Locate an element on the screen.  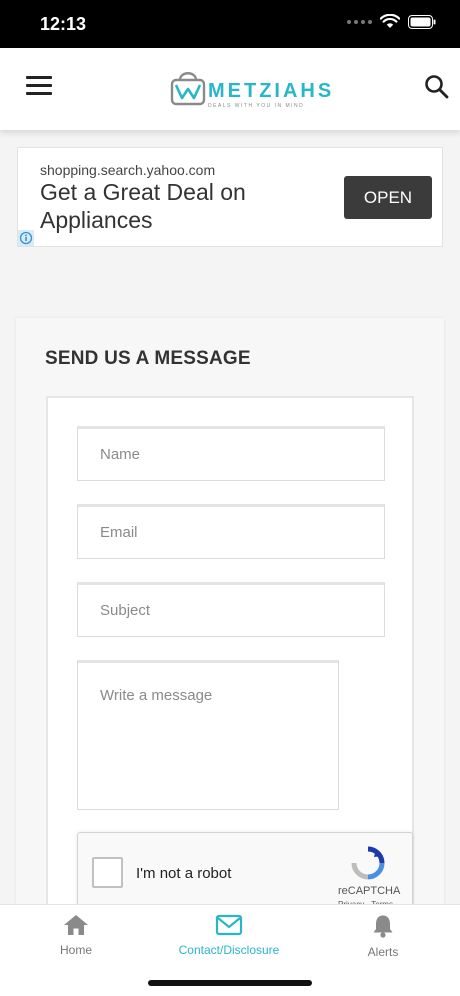
recaptcha-logo-icon is located at coordinates (368, 863).